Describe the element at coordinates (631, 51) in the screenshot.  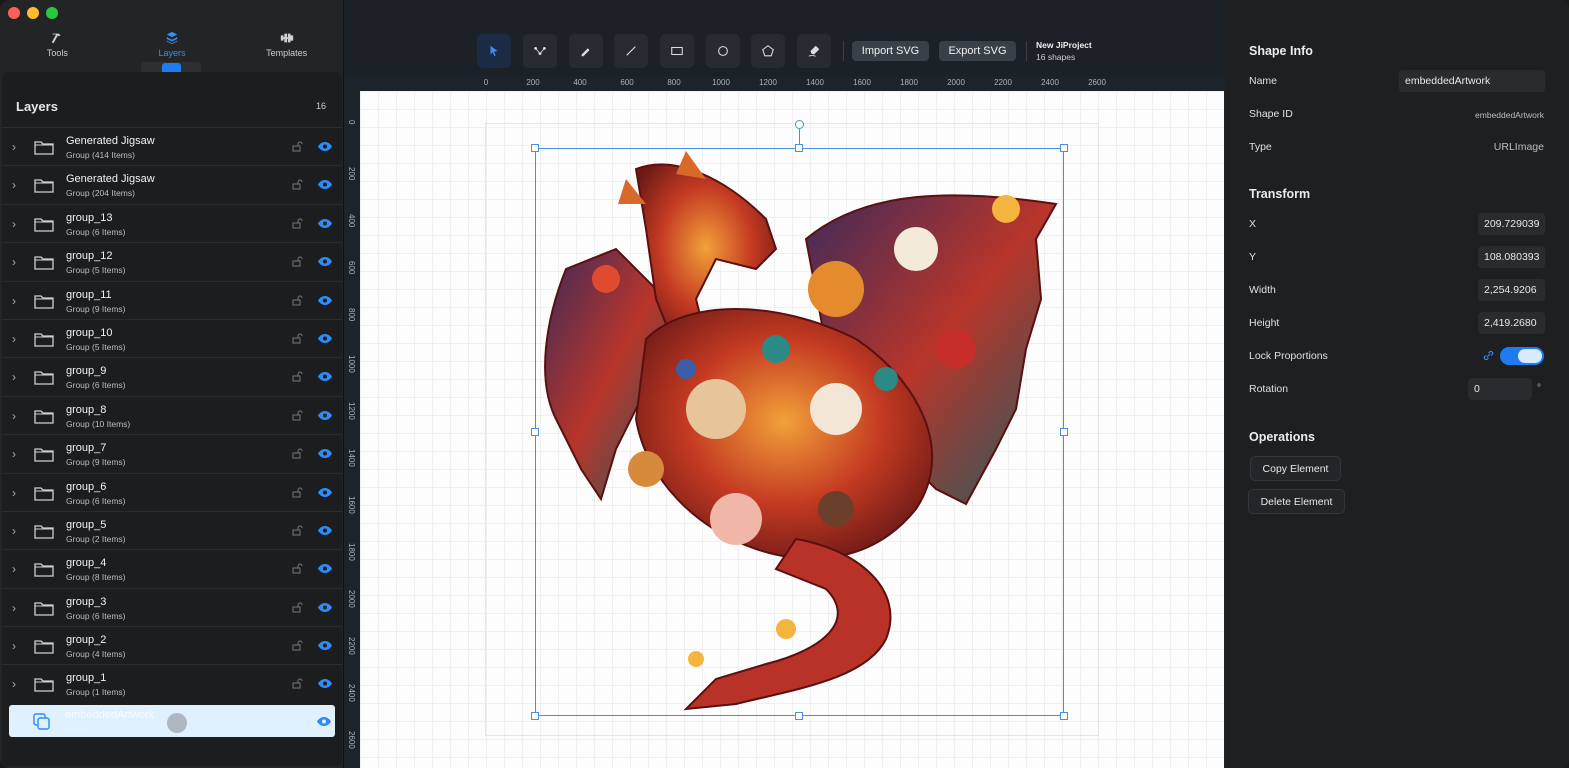
I see `line-tool-button` at that location.